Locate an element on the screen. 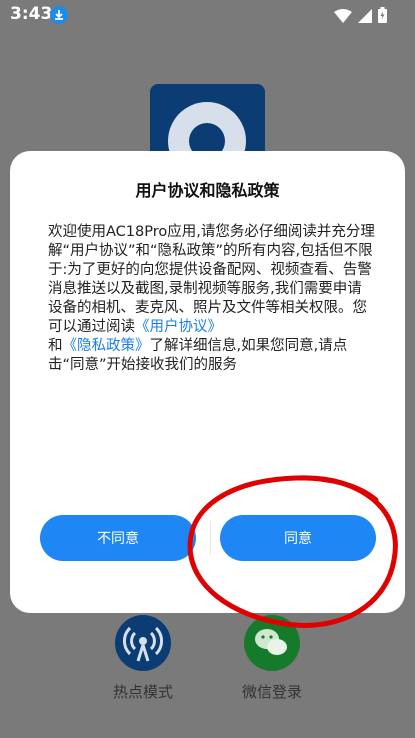 The image size is (415, 738). wechat-login-button: 微信登录 is located at coordinates (272, 658).